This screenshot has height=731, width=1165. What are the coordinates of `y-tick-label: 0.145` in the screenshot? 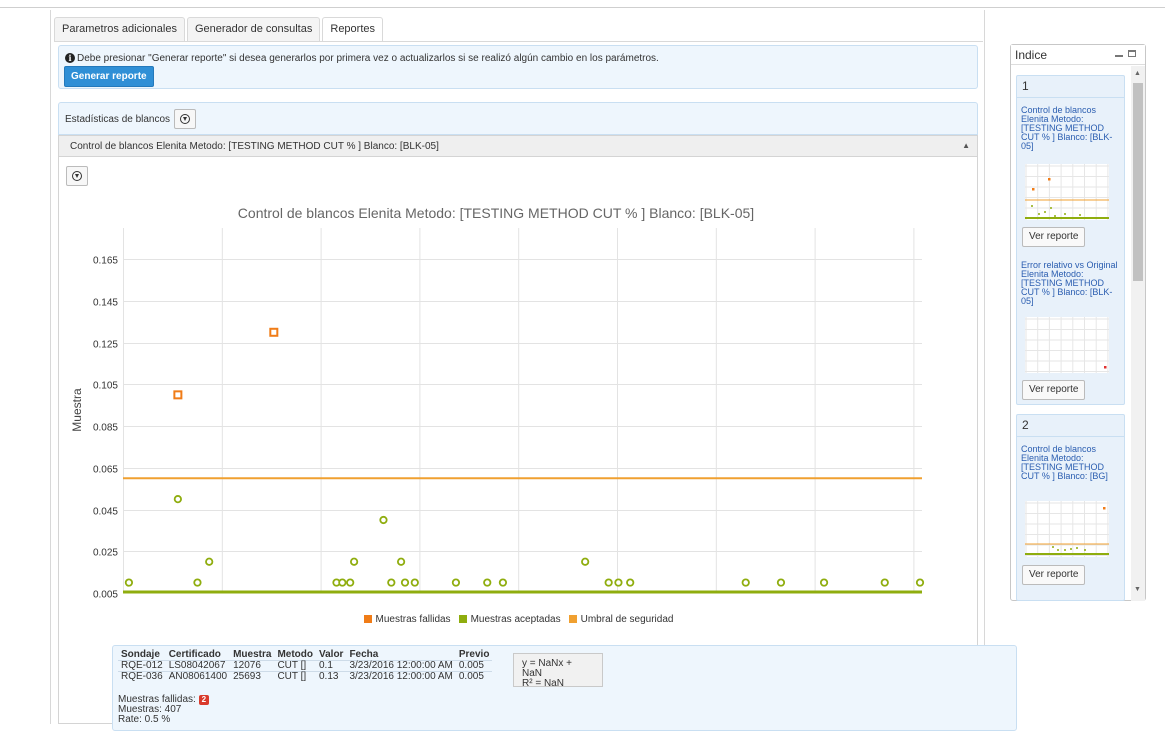 It's located at (105, 303).